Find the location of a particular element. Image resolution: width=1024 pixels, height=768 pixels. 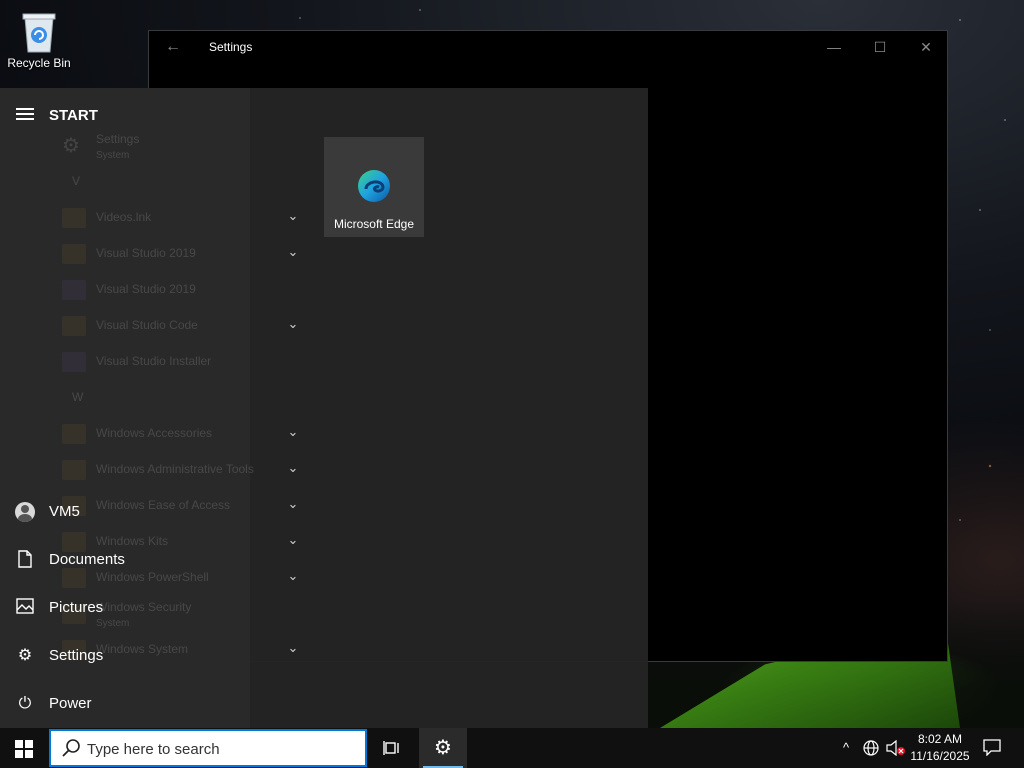

back-arrow-icon: ← is located at coordinates (173, 47).